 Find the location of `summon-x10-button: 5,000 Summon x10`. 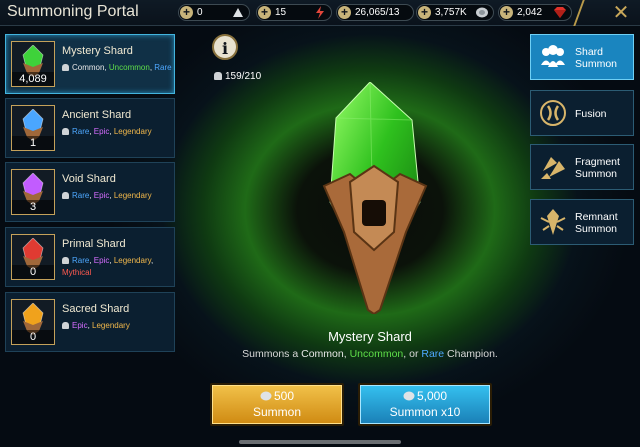

summon-x10-button: 5,000 Summon x10 is located at coordinates (425, 404).